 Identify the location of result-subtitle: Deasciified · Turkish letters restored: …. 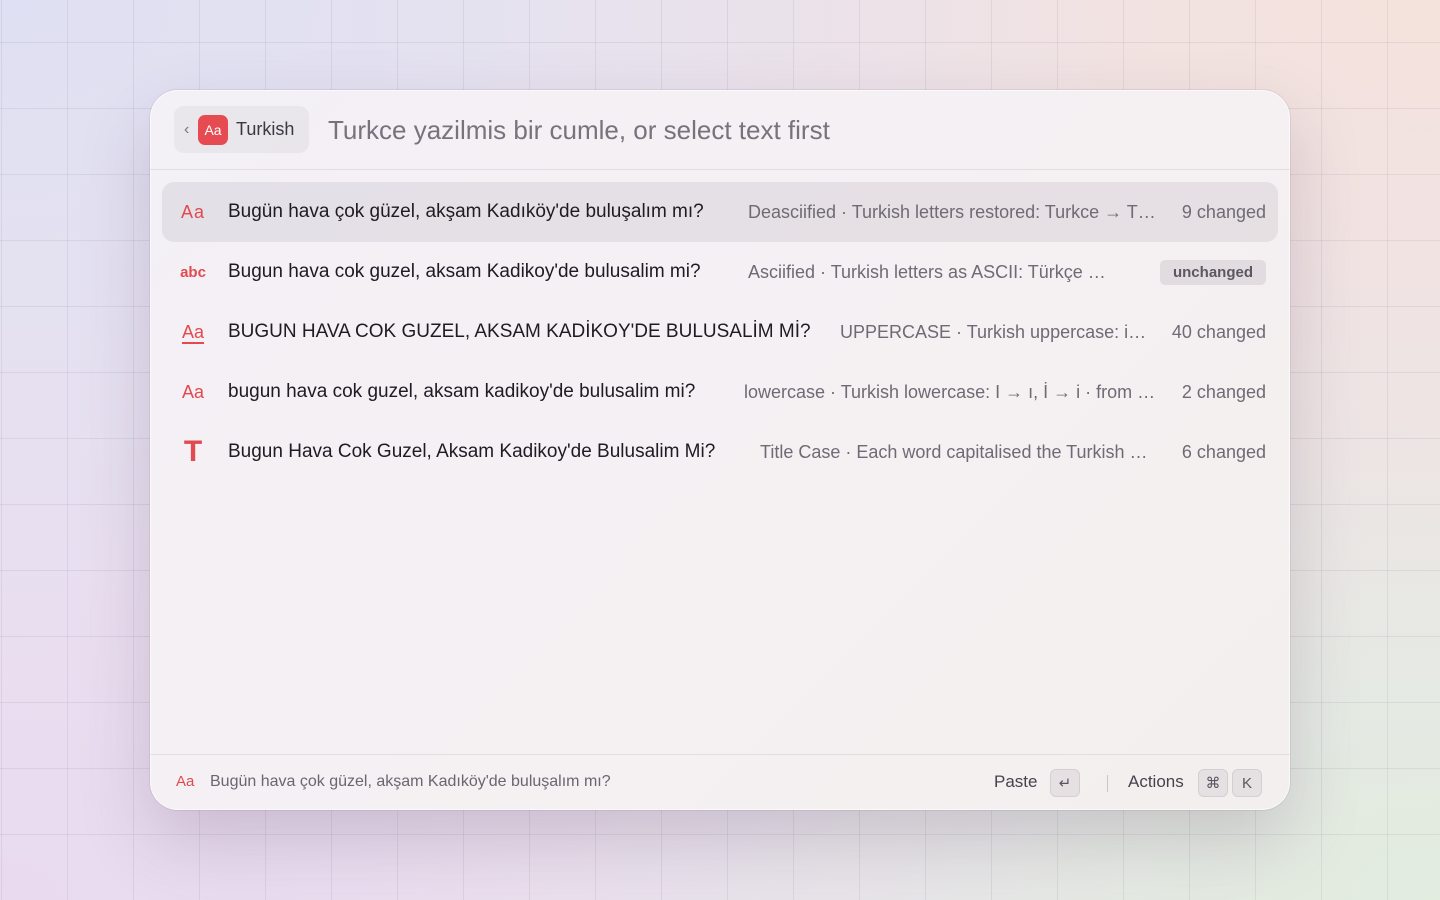
(953, 211).